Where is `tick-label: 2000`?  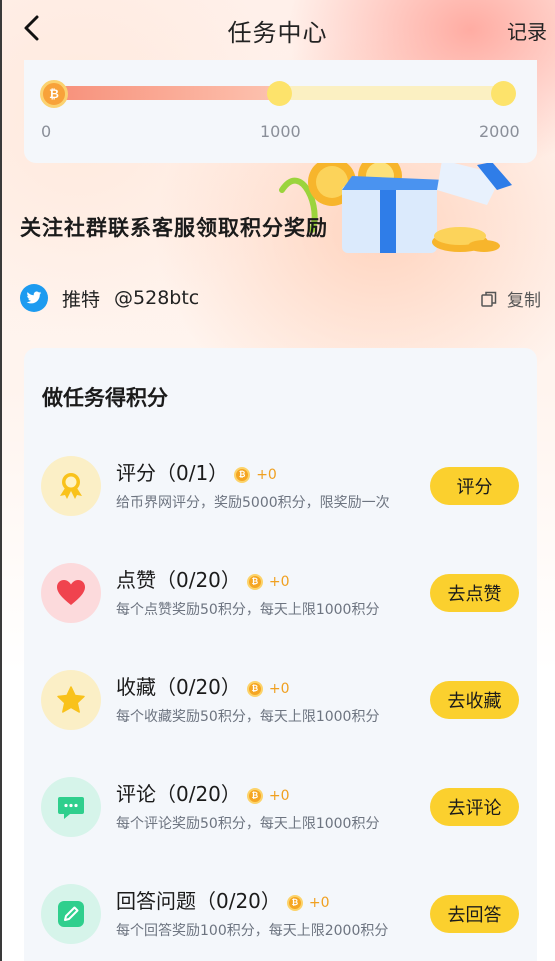 tick-label: 2000 is located at coordinates (499, 131).